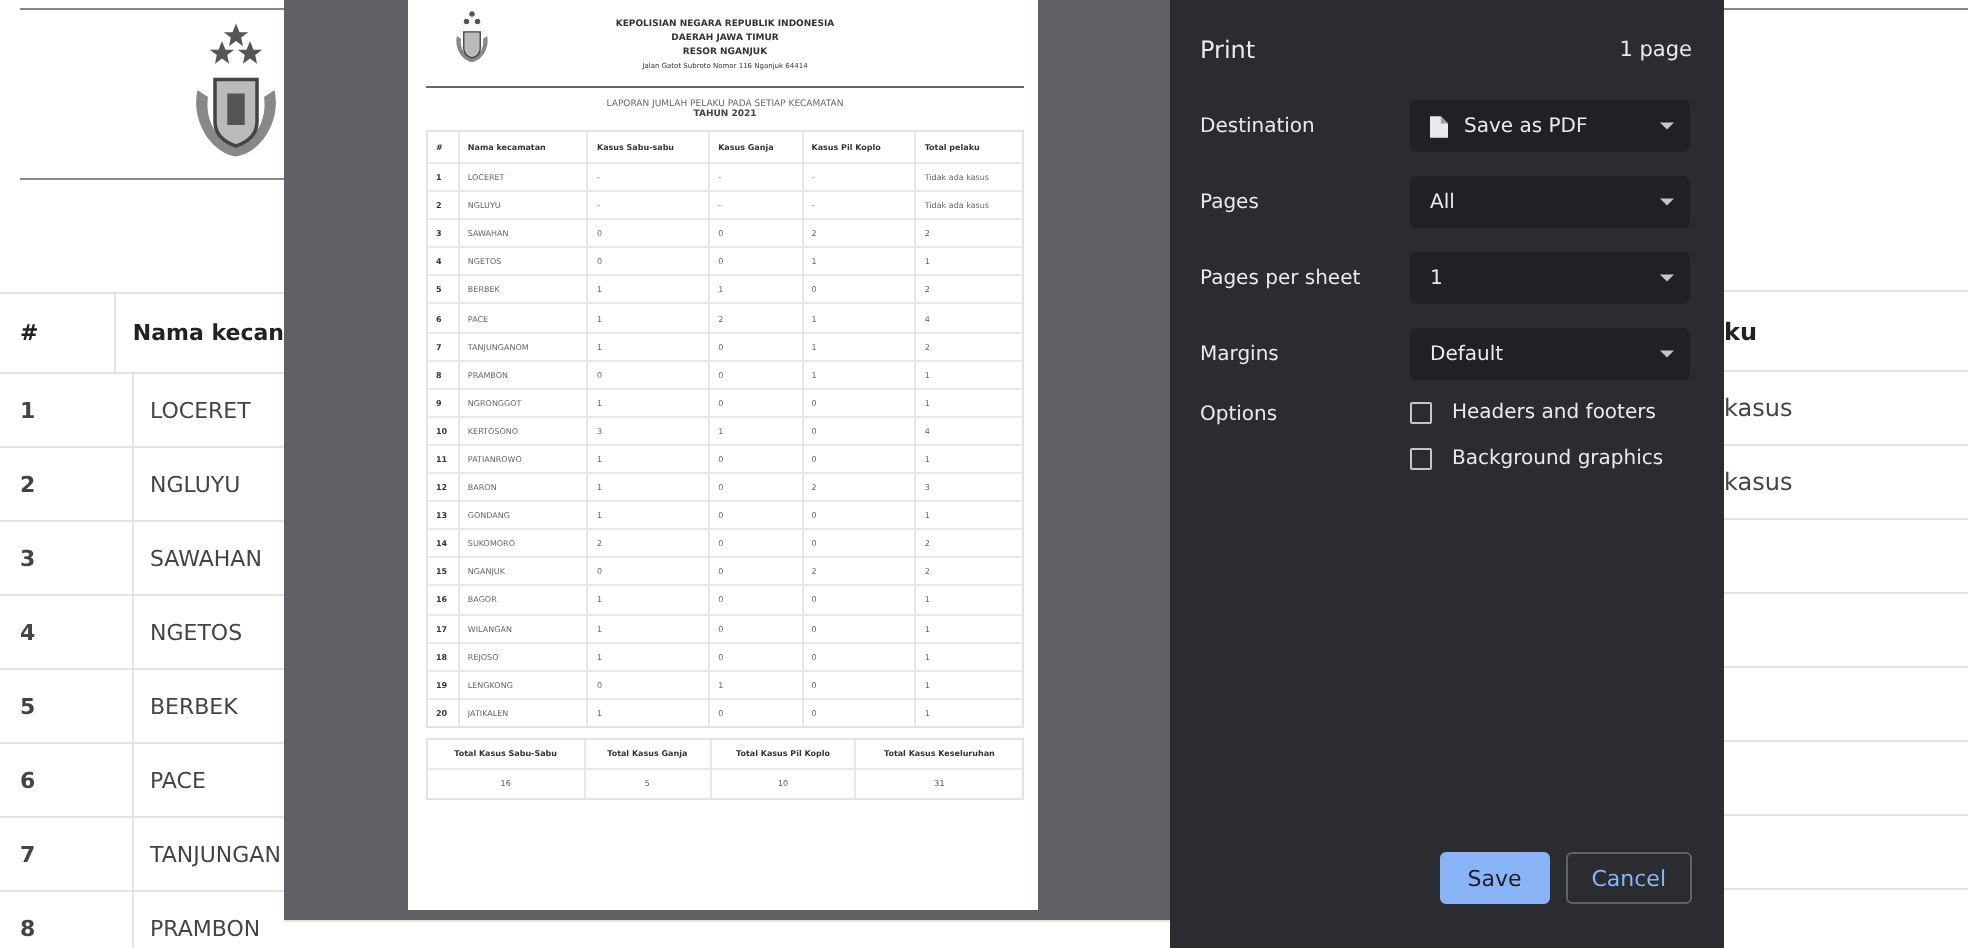 This screenshot has height=948, width=1968. Describe the element at coordinates (1240, 415) in the screenshot. I see `setting-label: Options` at that location.